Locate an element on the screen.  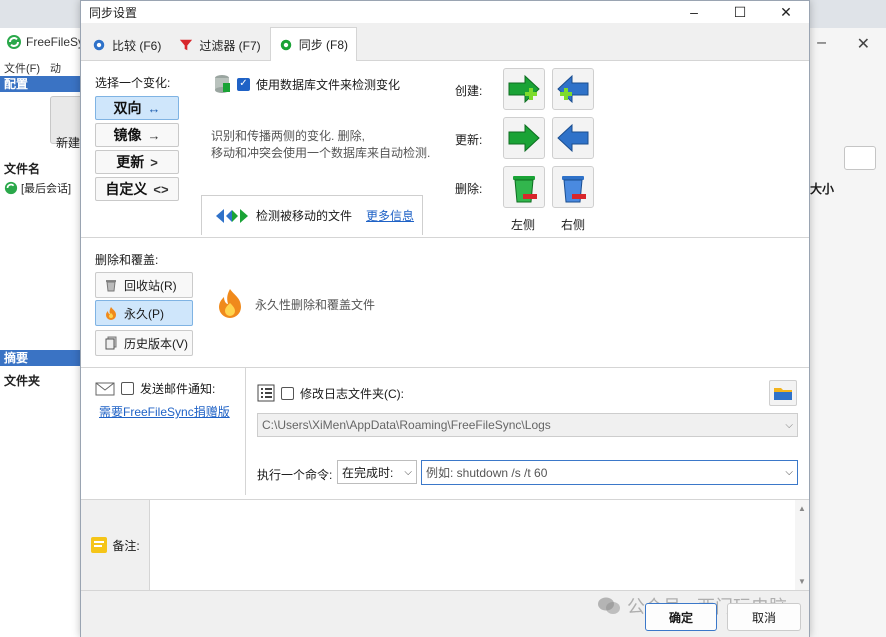
versioning-icon is located at coordinates (111, 343).